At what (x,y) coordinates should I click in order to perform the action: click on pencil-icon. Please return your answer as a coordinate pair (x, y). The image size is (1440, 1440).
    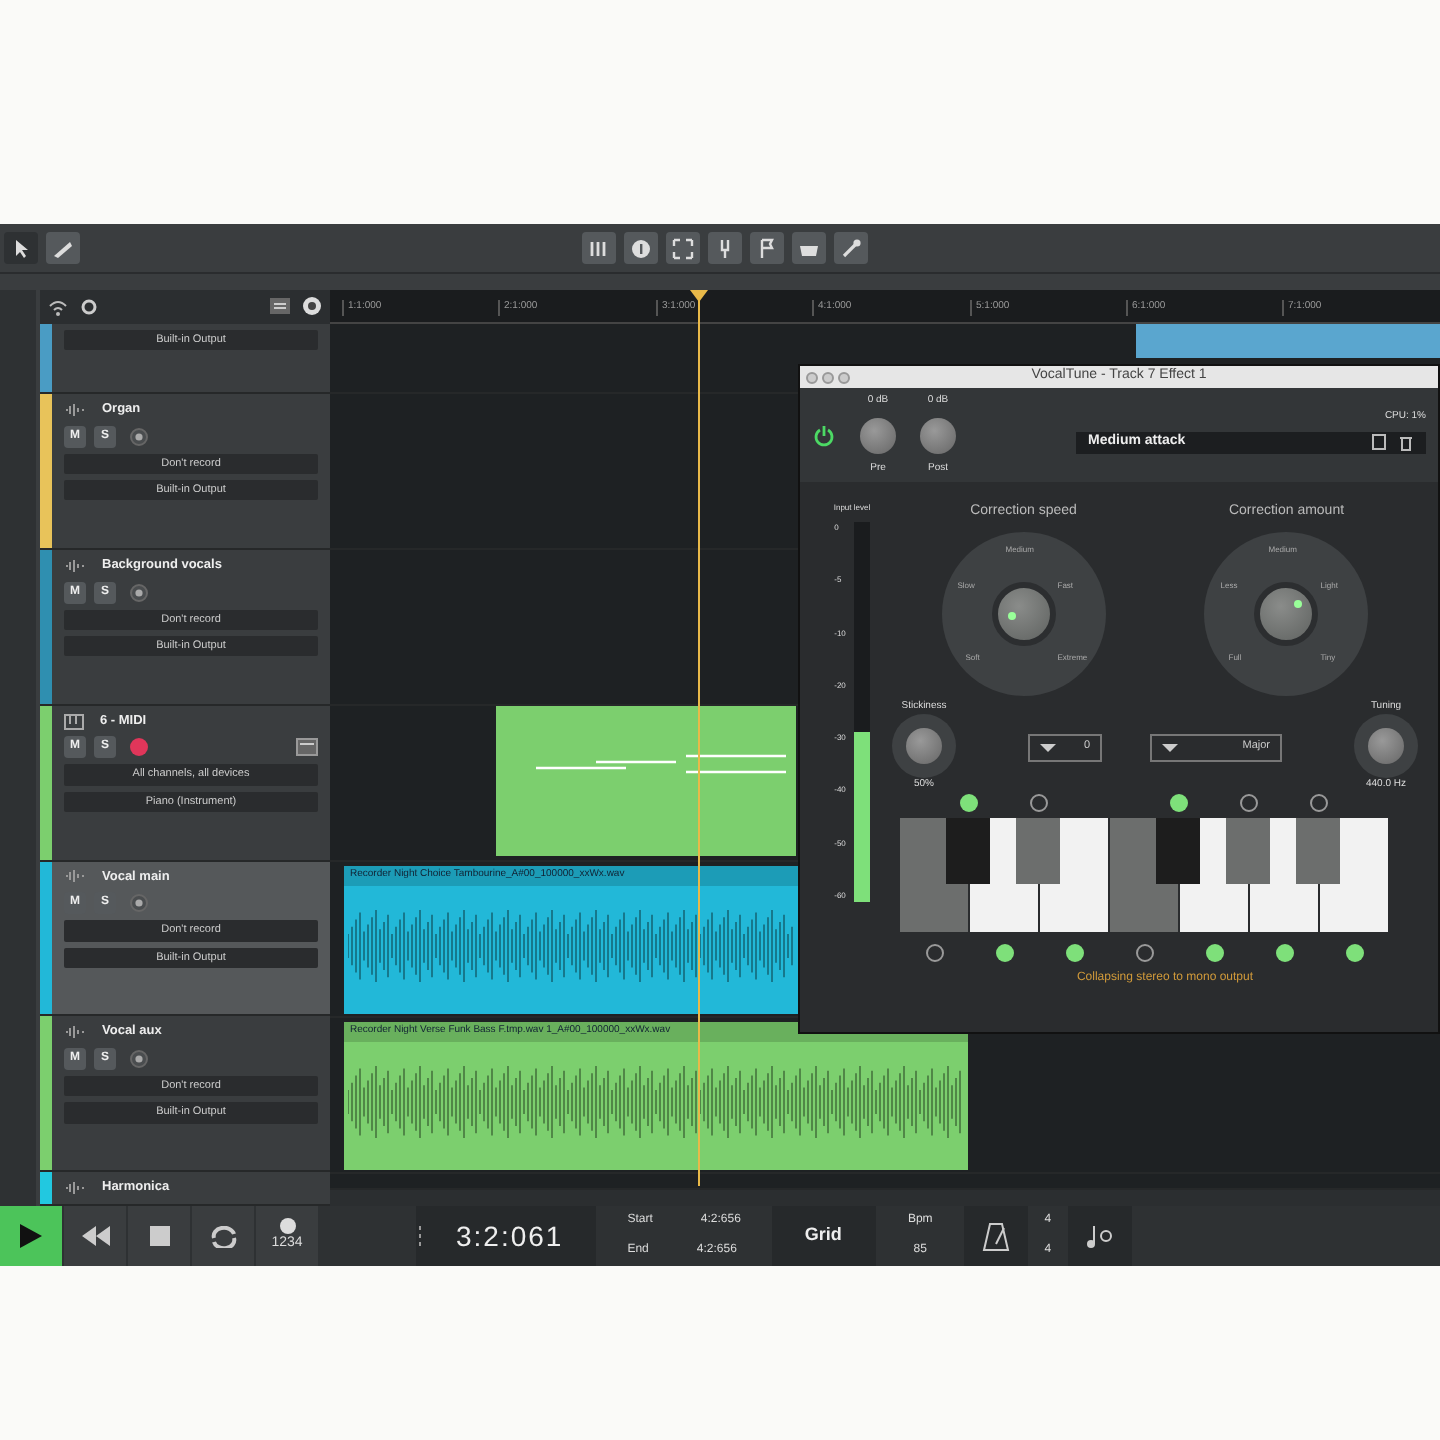
    Looking at the image, I should click on (63, 248).